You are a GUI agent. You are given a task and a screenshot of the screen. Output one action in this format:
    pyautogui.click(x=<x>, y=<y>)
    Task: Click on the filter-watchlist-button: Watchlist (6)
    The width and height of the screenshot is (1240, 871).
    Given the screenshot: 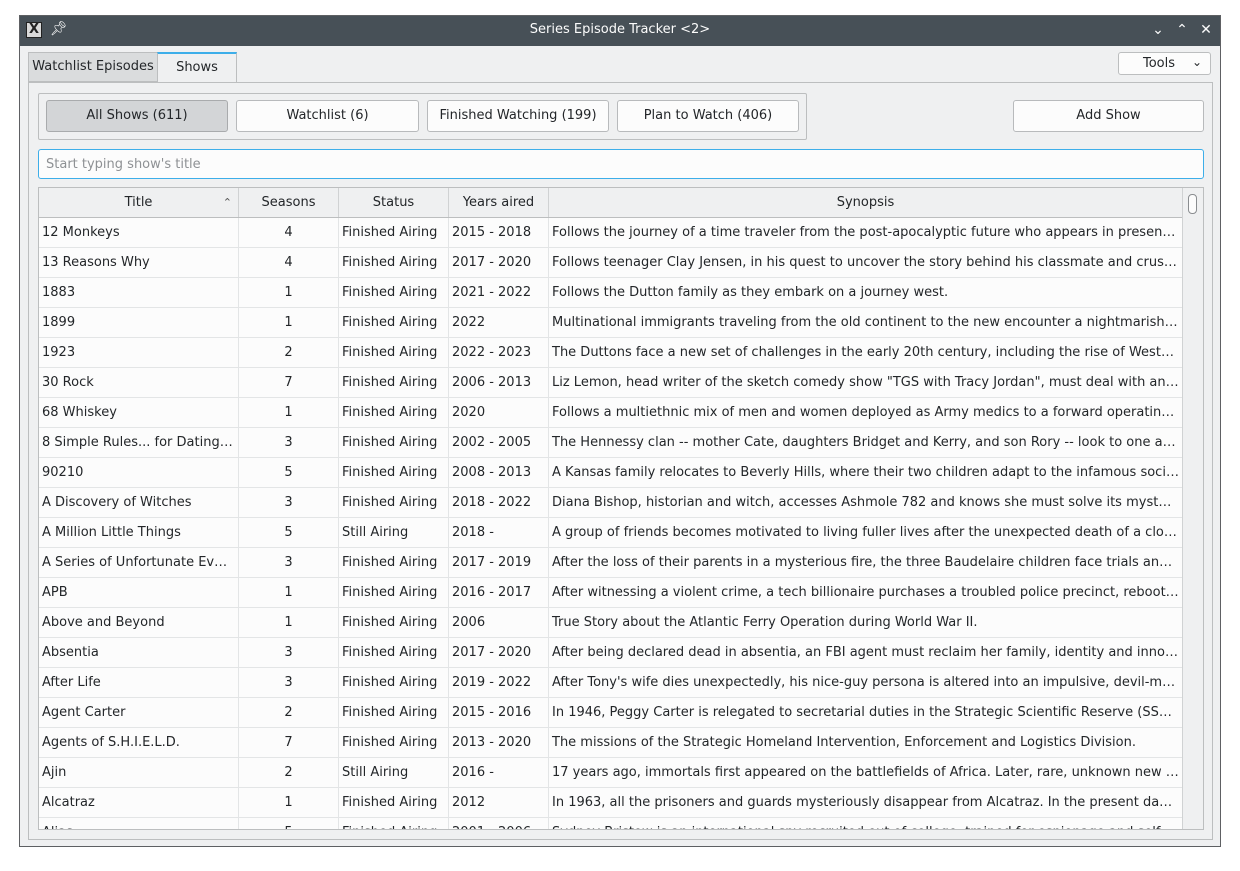 What is the action you would take?
    pyautogui.click(x=327, y=116)
    